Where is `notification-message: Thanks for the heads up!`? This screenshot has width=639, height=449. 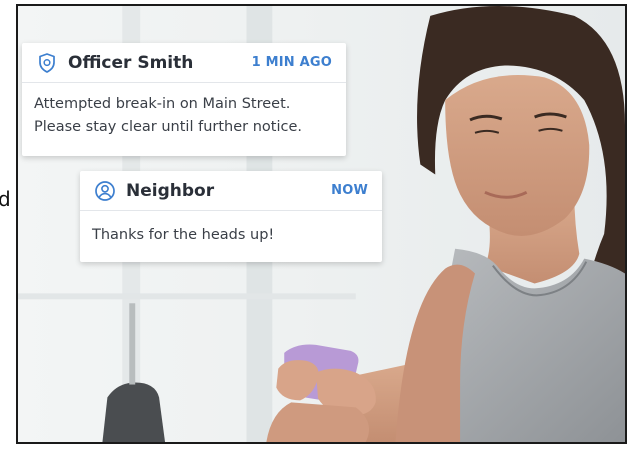 notification-message: Thanks for the heads up! is located at coordinates (231, 228).